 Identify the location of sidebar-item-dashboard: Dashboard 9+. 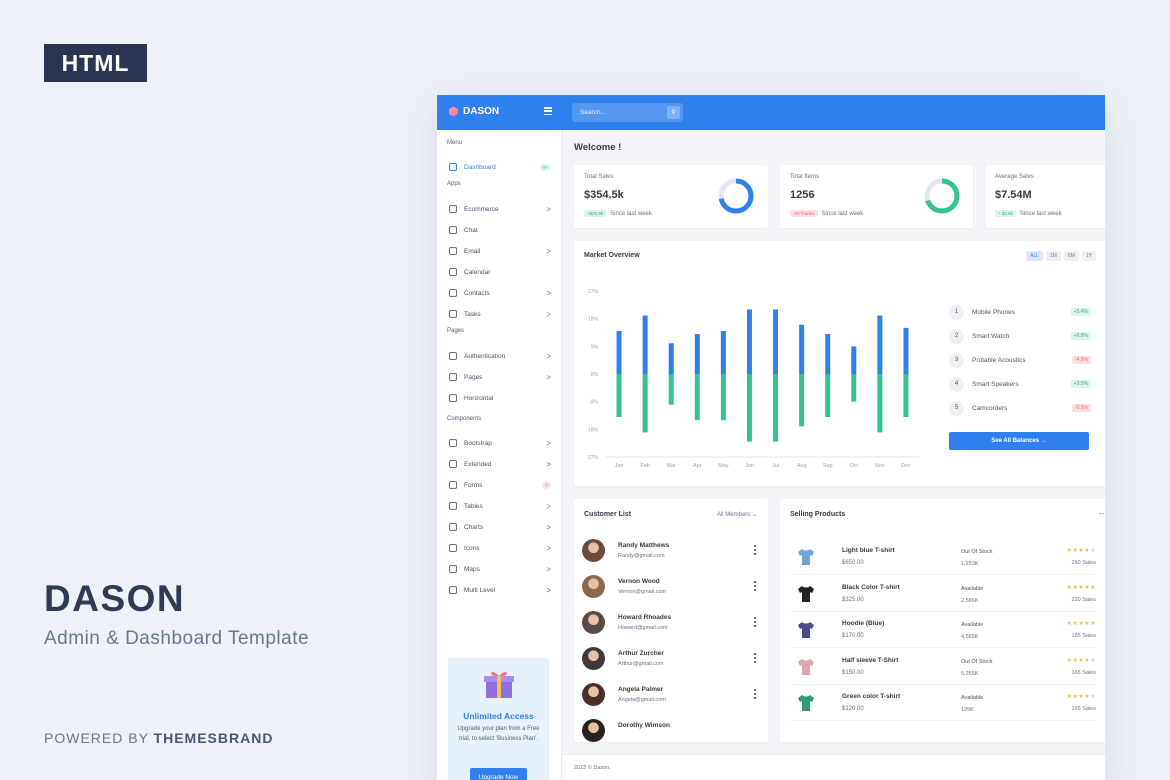
(500, 167).